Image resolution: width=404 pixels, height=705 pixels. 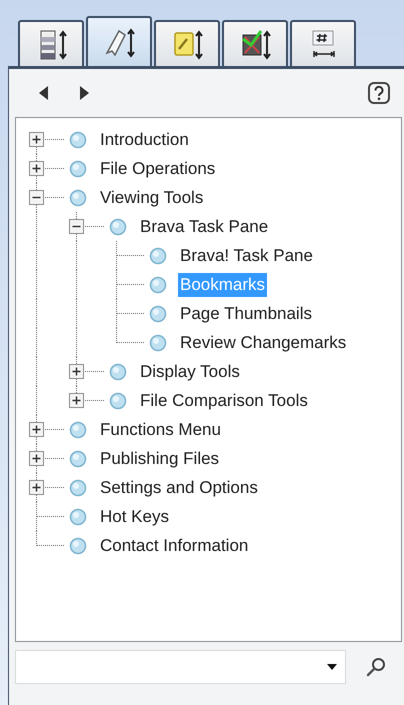 What do you see at coordinates (152, 198) in the screenshot?
I see `tree-item: Viewing Tools` at bounding box center [152, 198].